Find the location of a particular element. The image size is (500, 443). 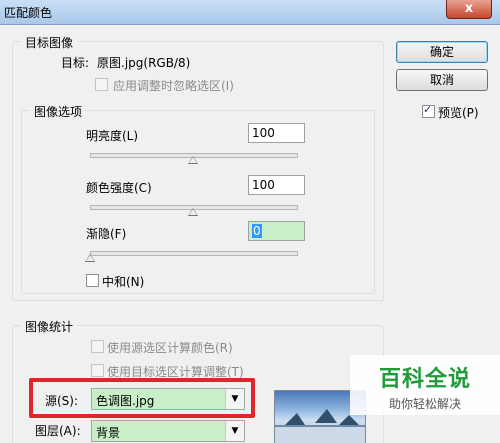

fade-input: 0 is located at coordinates (276, 231).